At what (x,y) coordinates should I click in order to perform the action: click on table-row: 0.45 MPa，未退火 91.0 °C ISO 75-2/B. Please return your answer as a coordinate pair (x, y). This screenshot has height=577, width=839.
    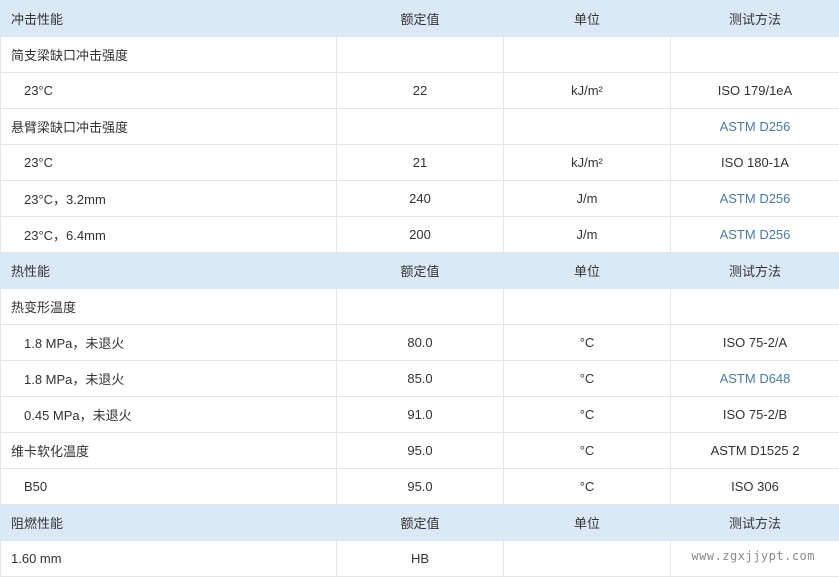
    Looking at the image, I should click on (420, 415).